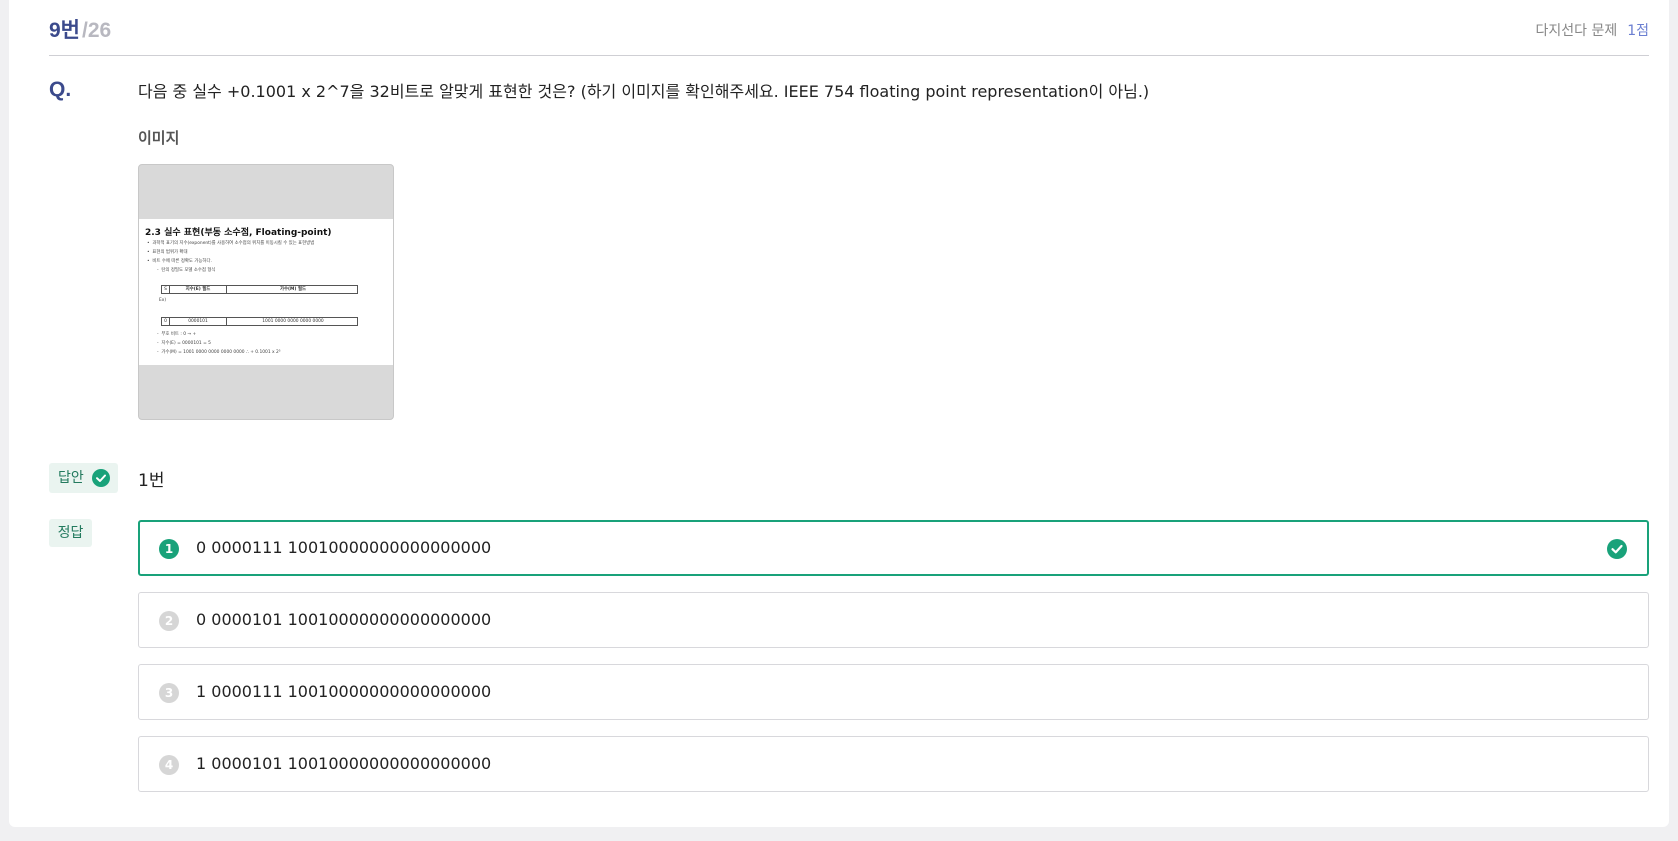  I want to click on field-sign: S, so click(166, 289).